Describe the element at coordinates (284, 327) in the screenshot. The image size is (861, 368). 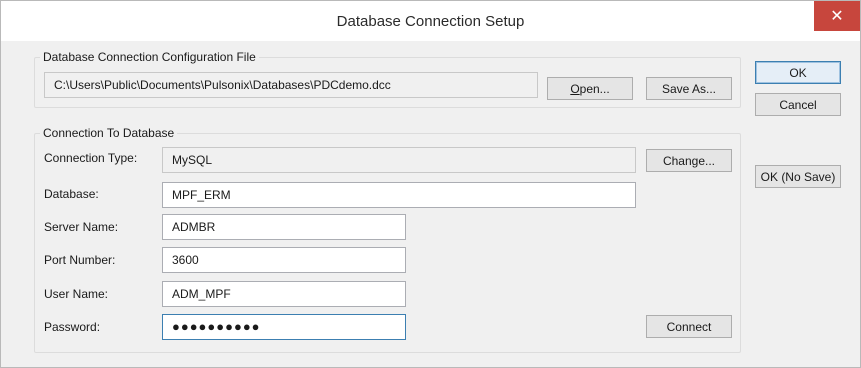
I see `password-field: ●●●●●●●●●●` at that location.